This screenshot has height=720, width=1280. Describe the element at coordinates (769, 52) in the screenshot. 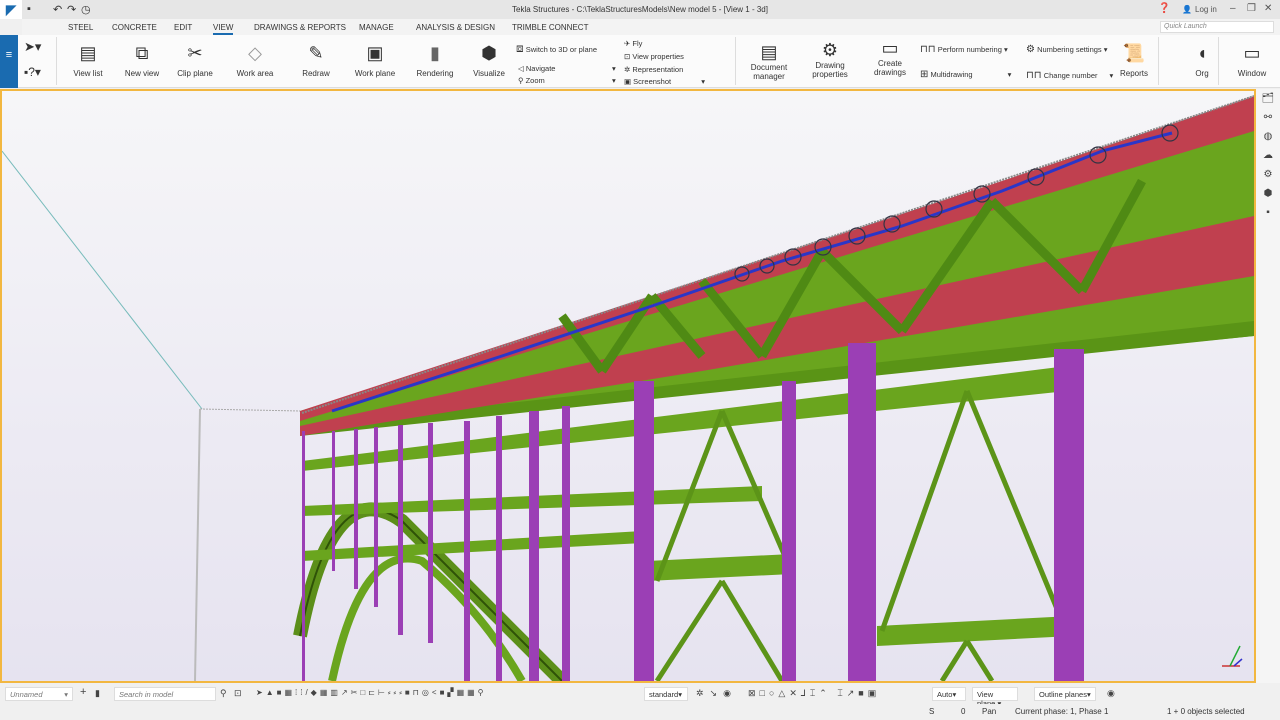

I see `document-manager-icon: ▤` at that location.